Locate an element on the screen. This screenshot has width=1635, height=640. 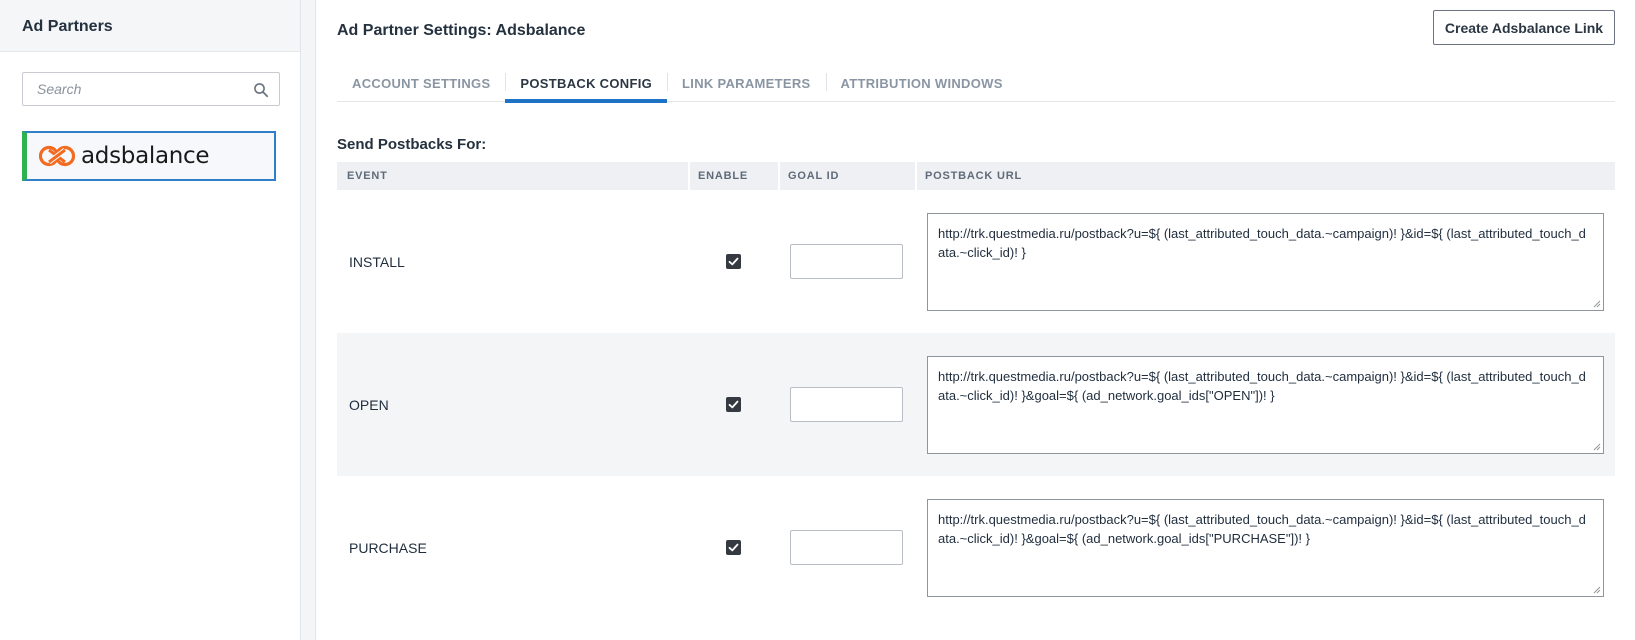
search-icon is located at coordinates (261, 90).